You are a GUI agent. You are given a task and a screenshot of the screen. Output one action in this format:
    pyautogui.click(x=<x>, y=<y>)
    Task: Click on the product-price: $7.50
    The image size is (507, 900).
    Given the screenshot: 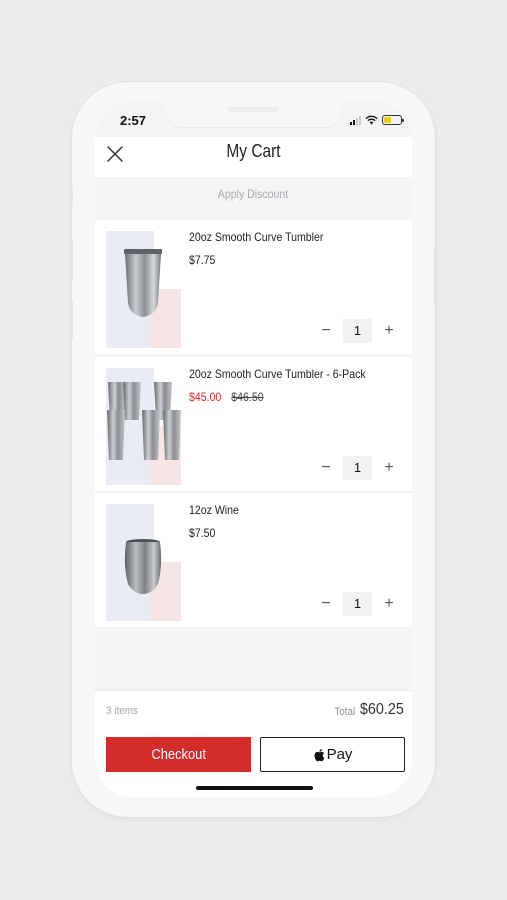 What is the action you would take?
    pyautogui.click(x=202, y=533)
    